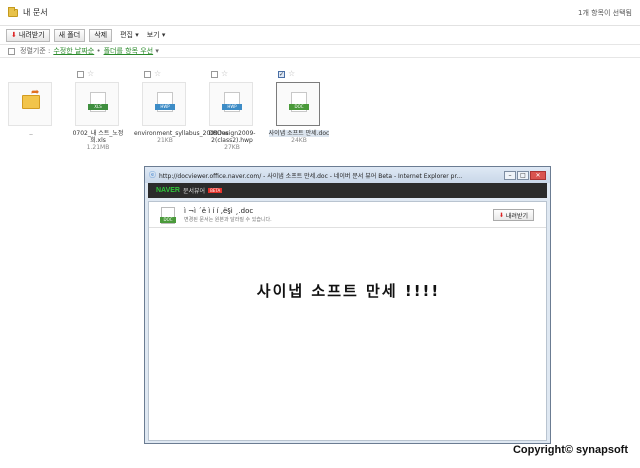 This screenshot has width=640, height=468. I want to click on page-title: 내 문서, so click(35, 12).